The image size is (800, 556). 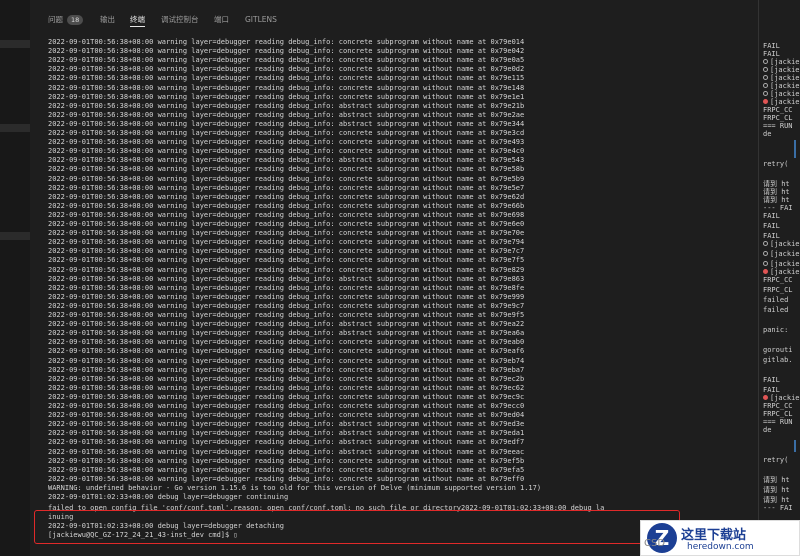 What do you see at coordinates (778, 406) in the screenshot?
I see `right-panel-line: FRPC_CC` at bounding box center [778, 406].